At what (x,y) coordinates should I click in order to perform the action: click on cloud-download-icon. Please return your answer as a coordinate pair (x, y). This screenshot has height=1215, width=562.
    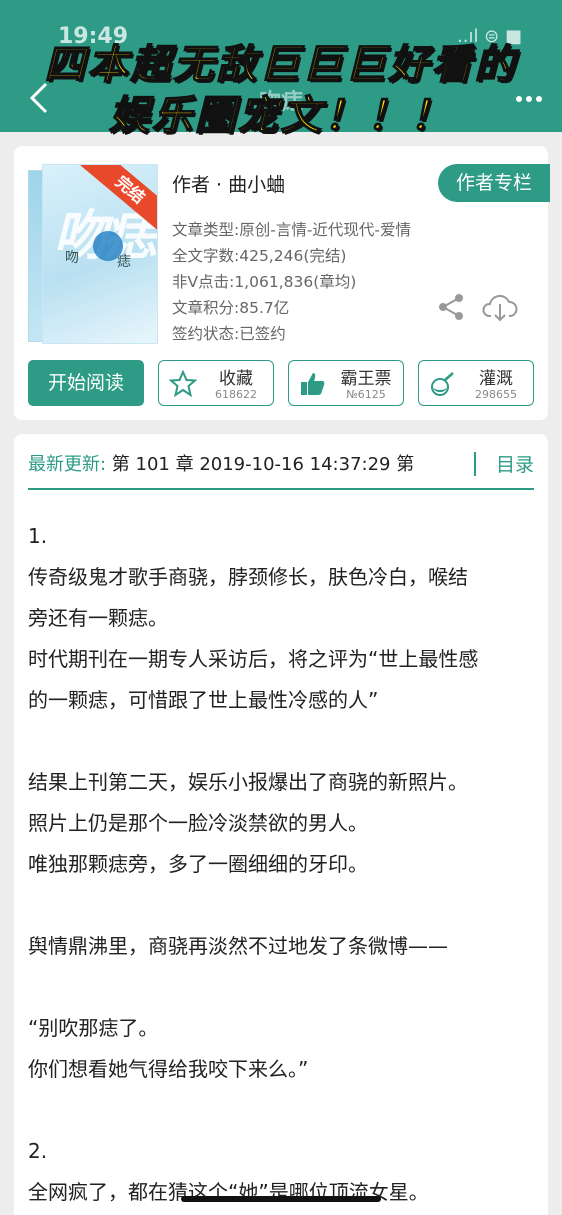
    Looking at the image, I should click on (500, 307).